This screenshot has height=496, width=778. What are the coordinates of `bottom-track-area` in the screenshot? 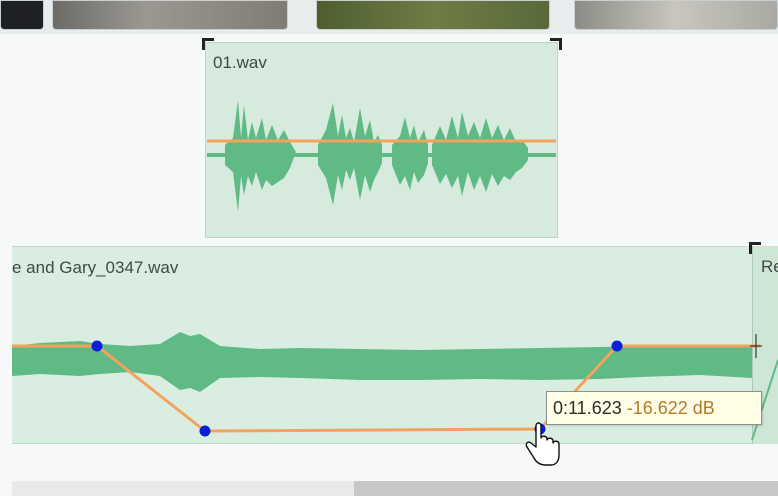 It's located at (183, 488).